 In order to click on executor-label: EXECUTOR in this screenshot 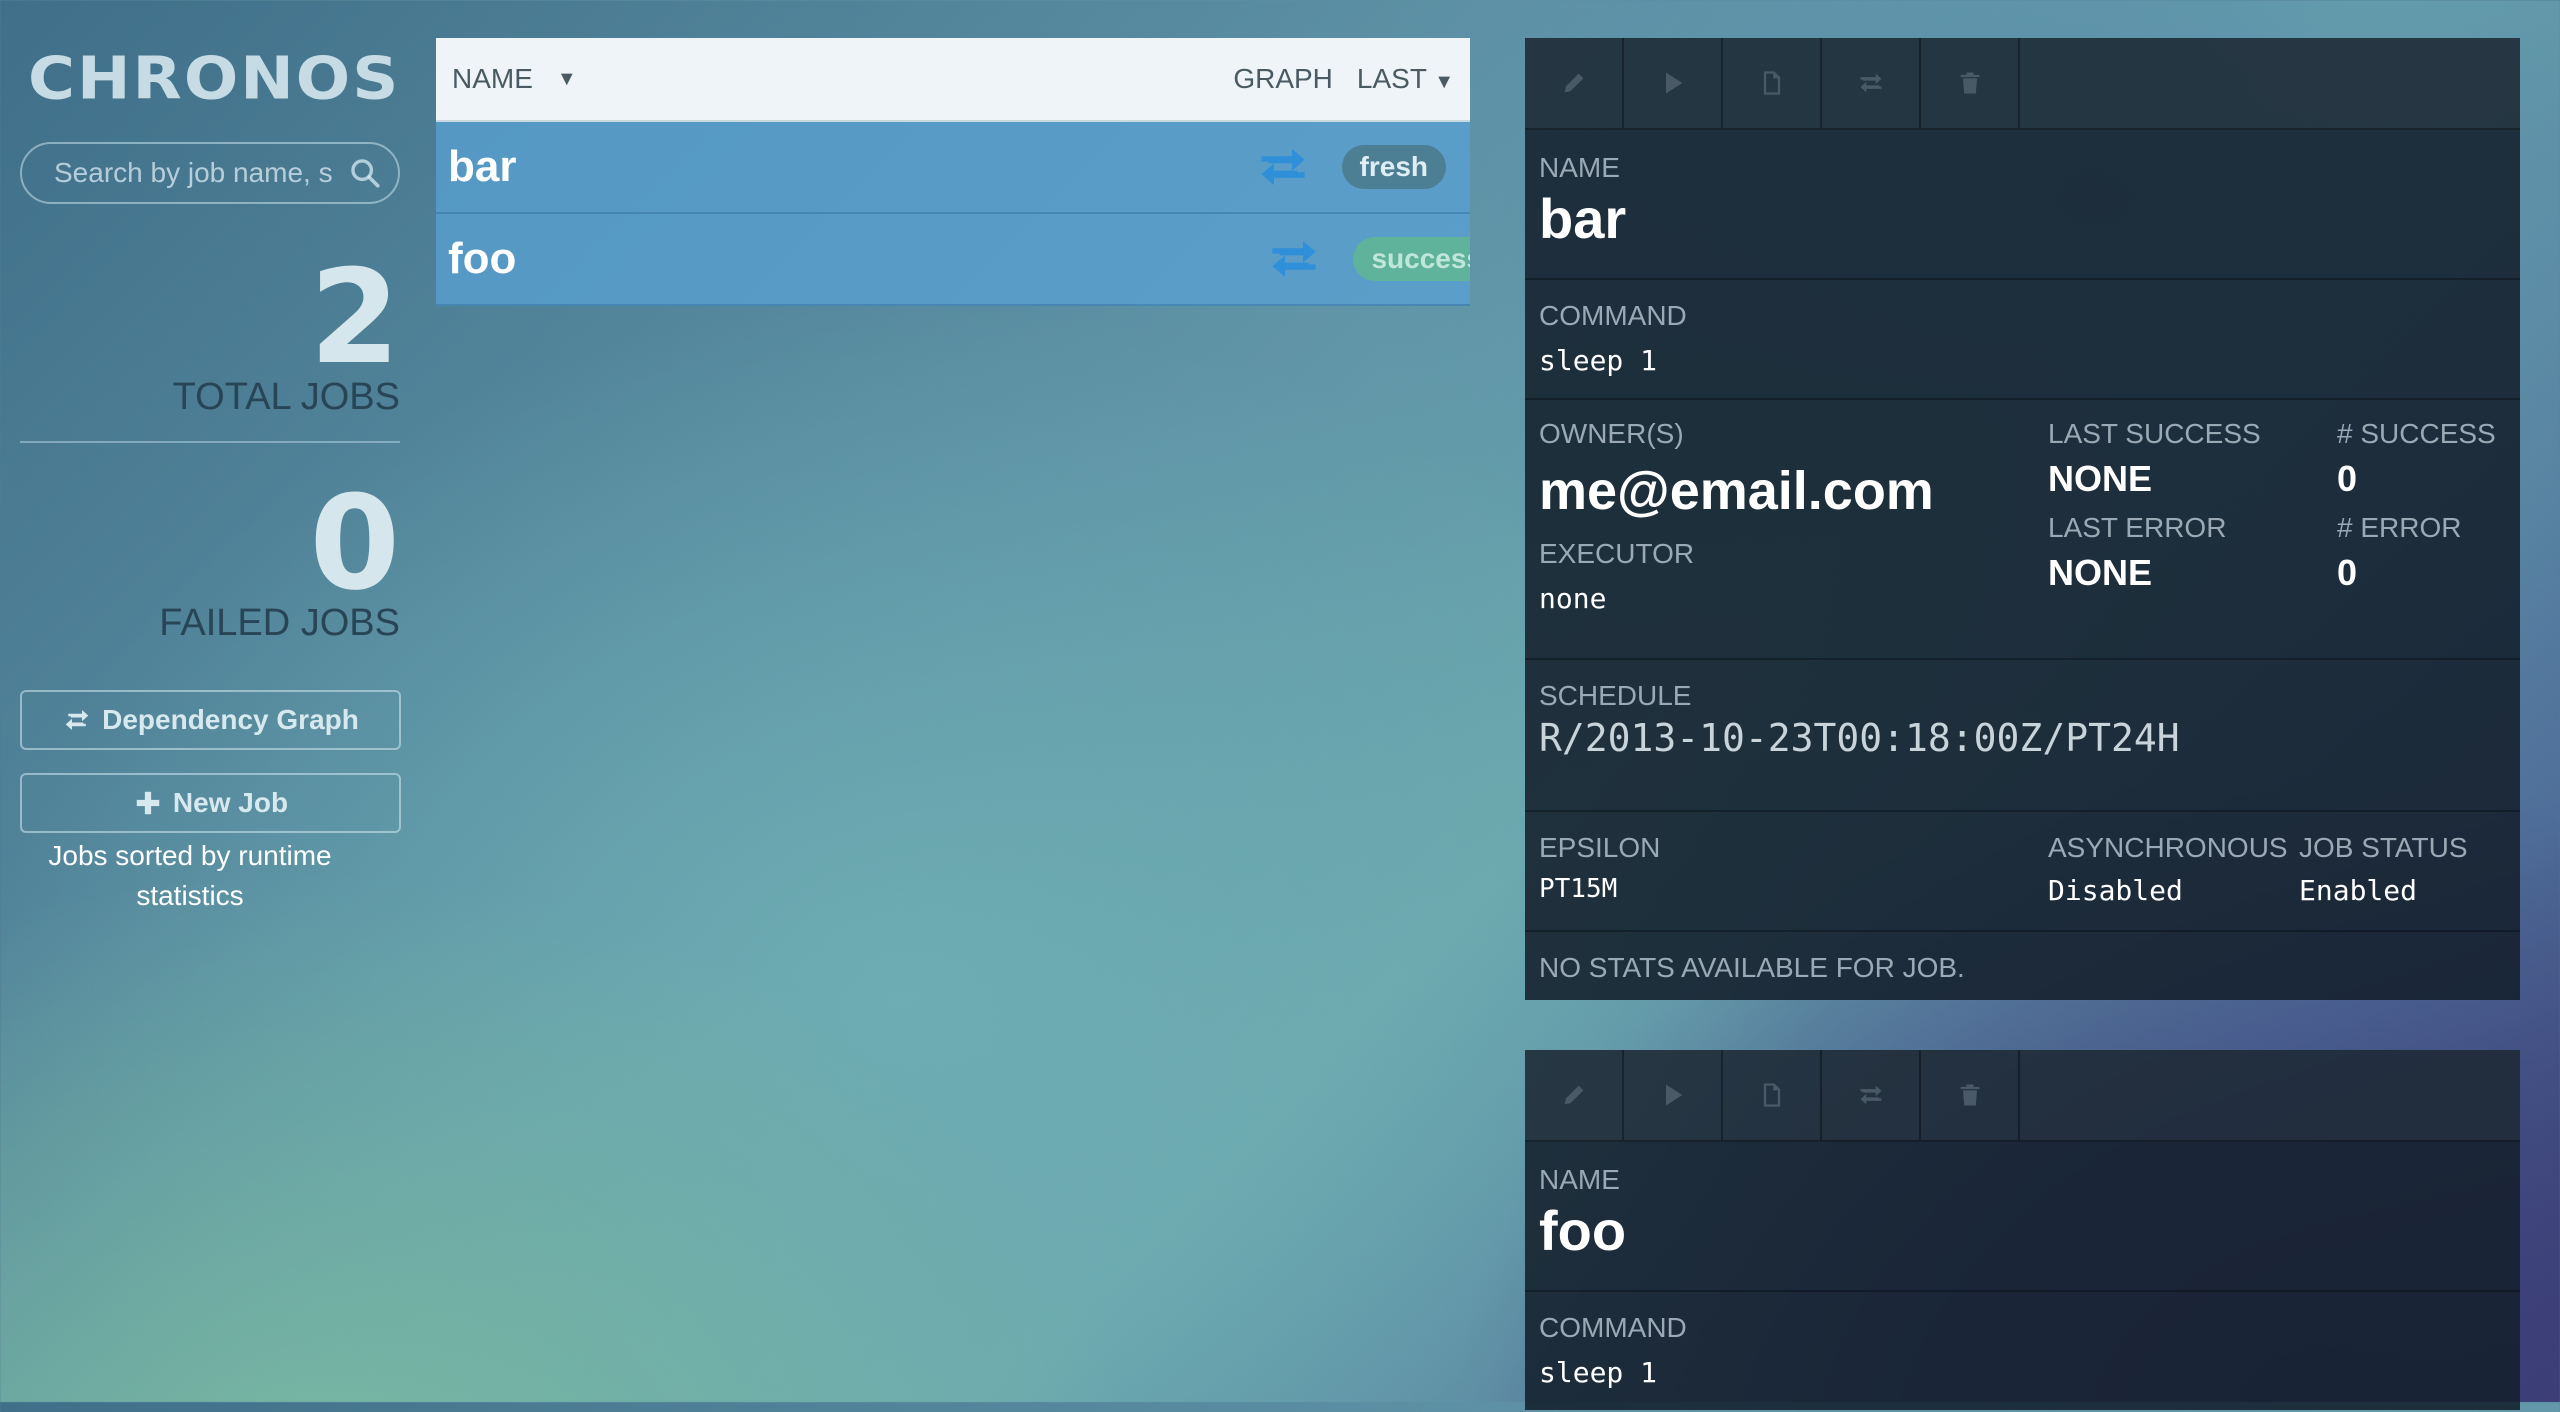, I will do `click(1617, 553)`.